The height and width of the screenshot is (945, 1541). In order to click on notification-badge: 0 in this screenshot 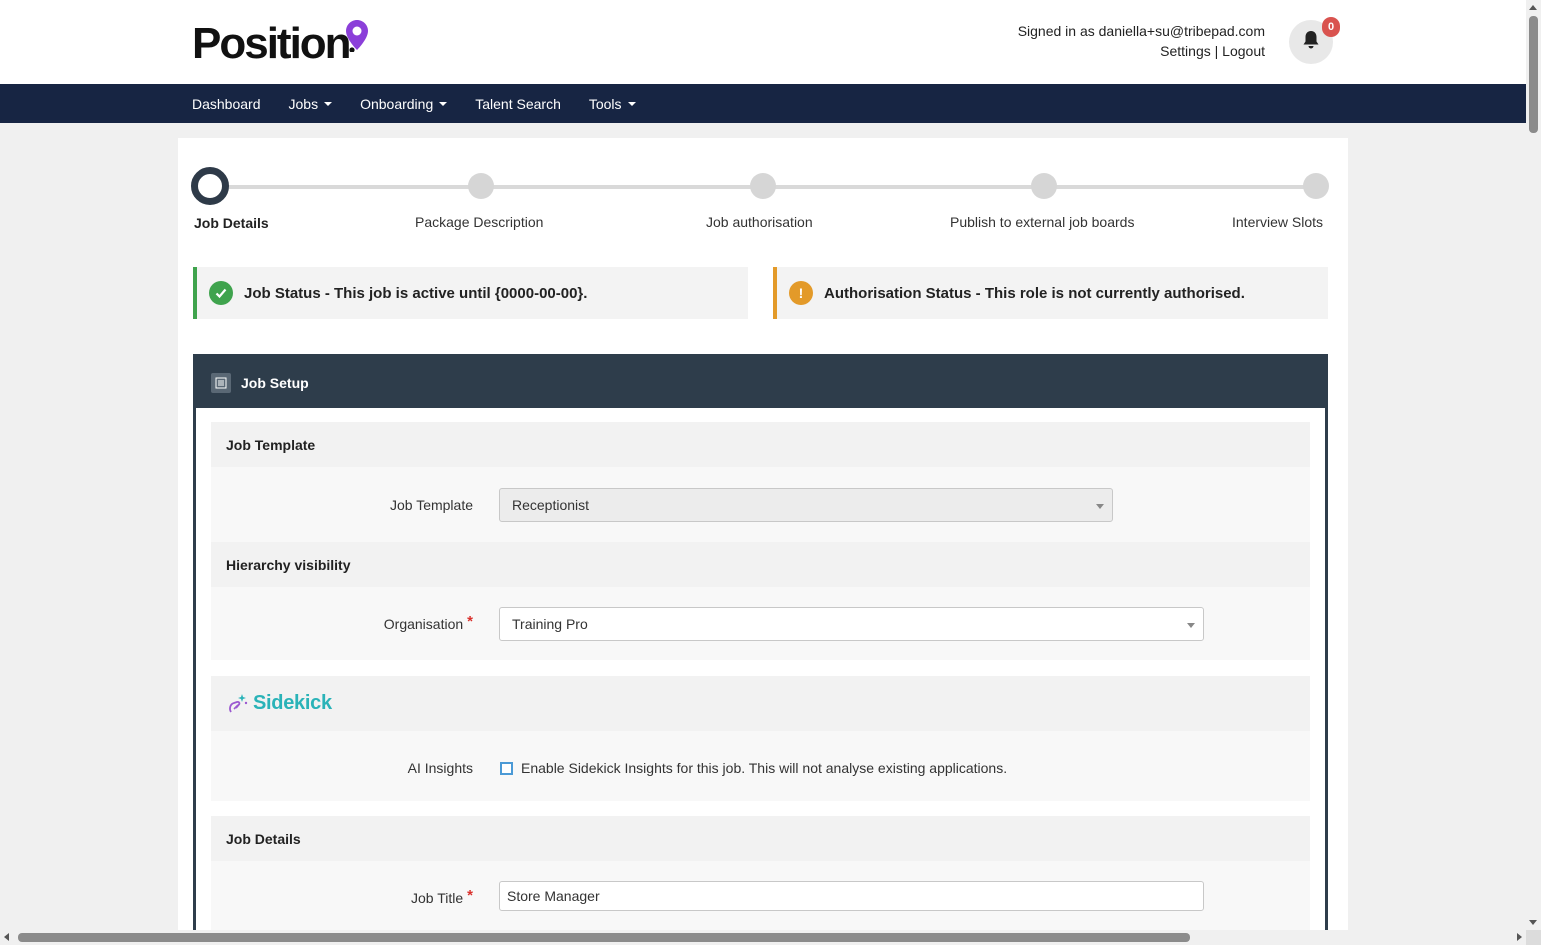, I will do `click(1331, 27)`.